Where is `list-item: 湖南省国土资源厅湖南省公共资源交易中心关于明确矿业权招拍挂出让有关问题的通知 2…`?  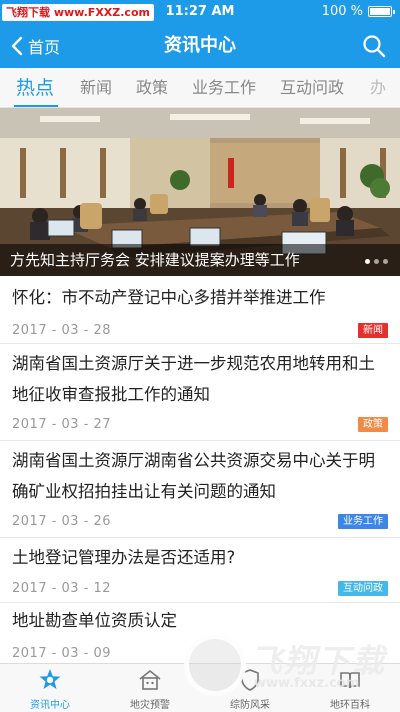
list-item: 湖南省国土资源厅湖南省公共资源交易中心关于明确矿业权招拍挂出让有关问题的通知 2… is located at coordinates (200, 489).